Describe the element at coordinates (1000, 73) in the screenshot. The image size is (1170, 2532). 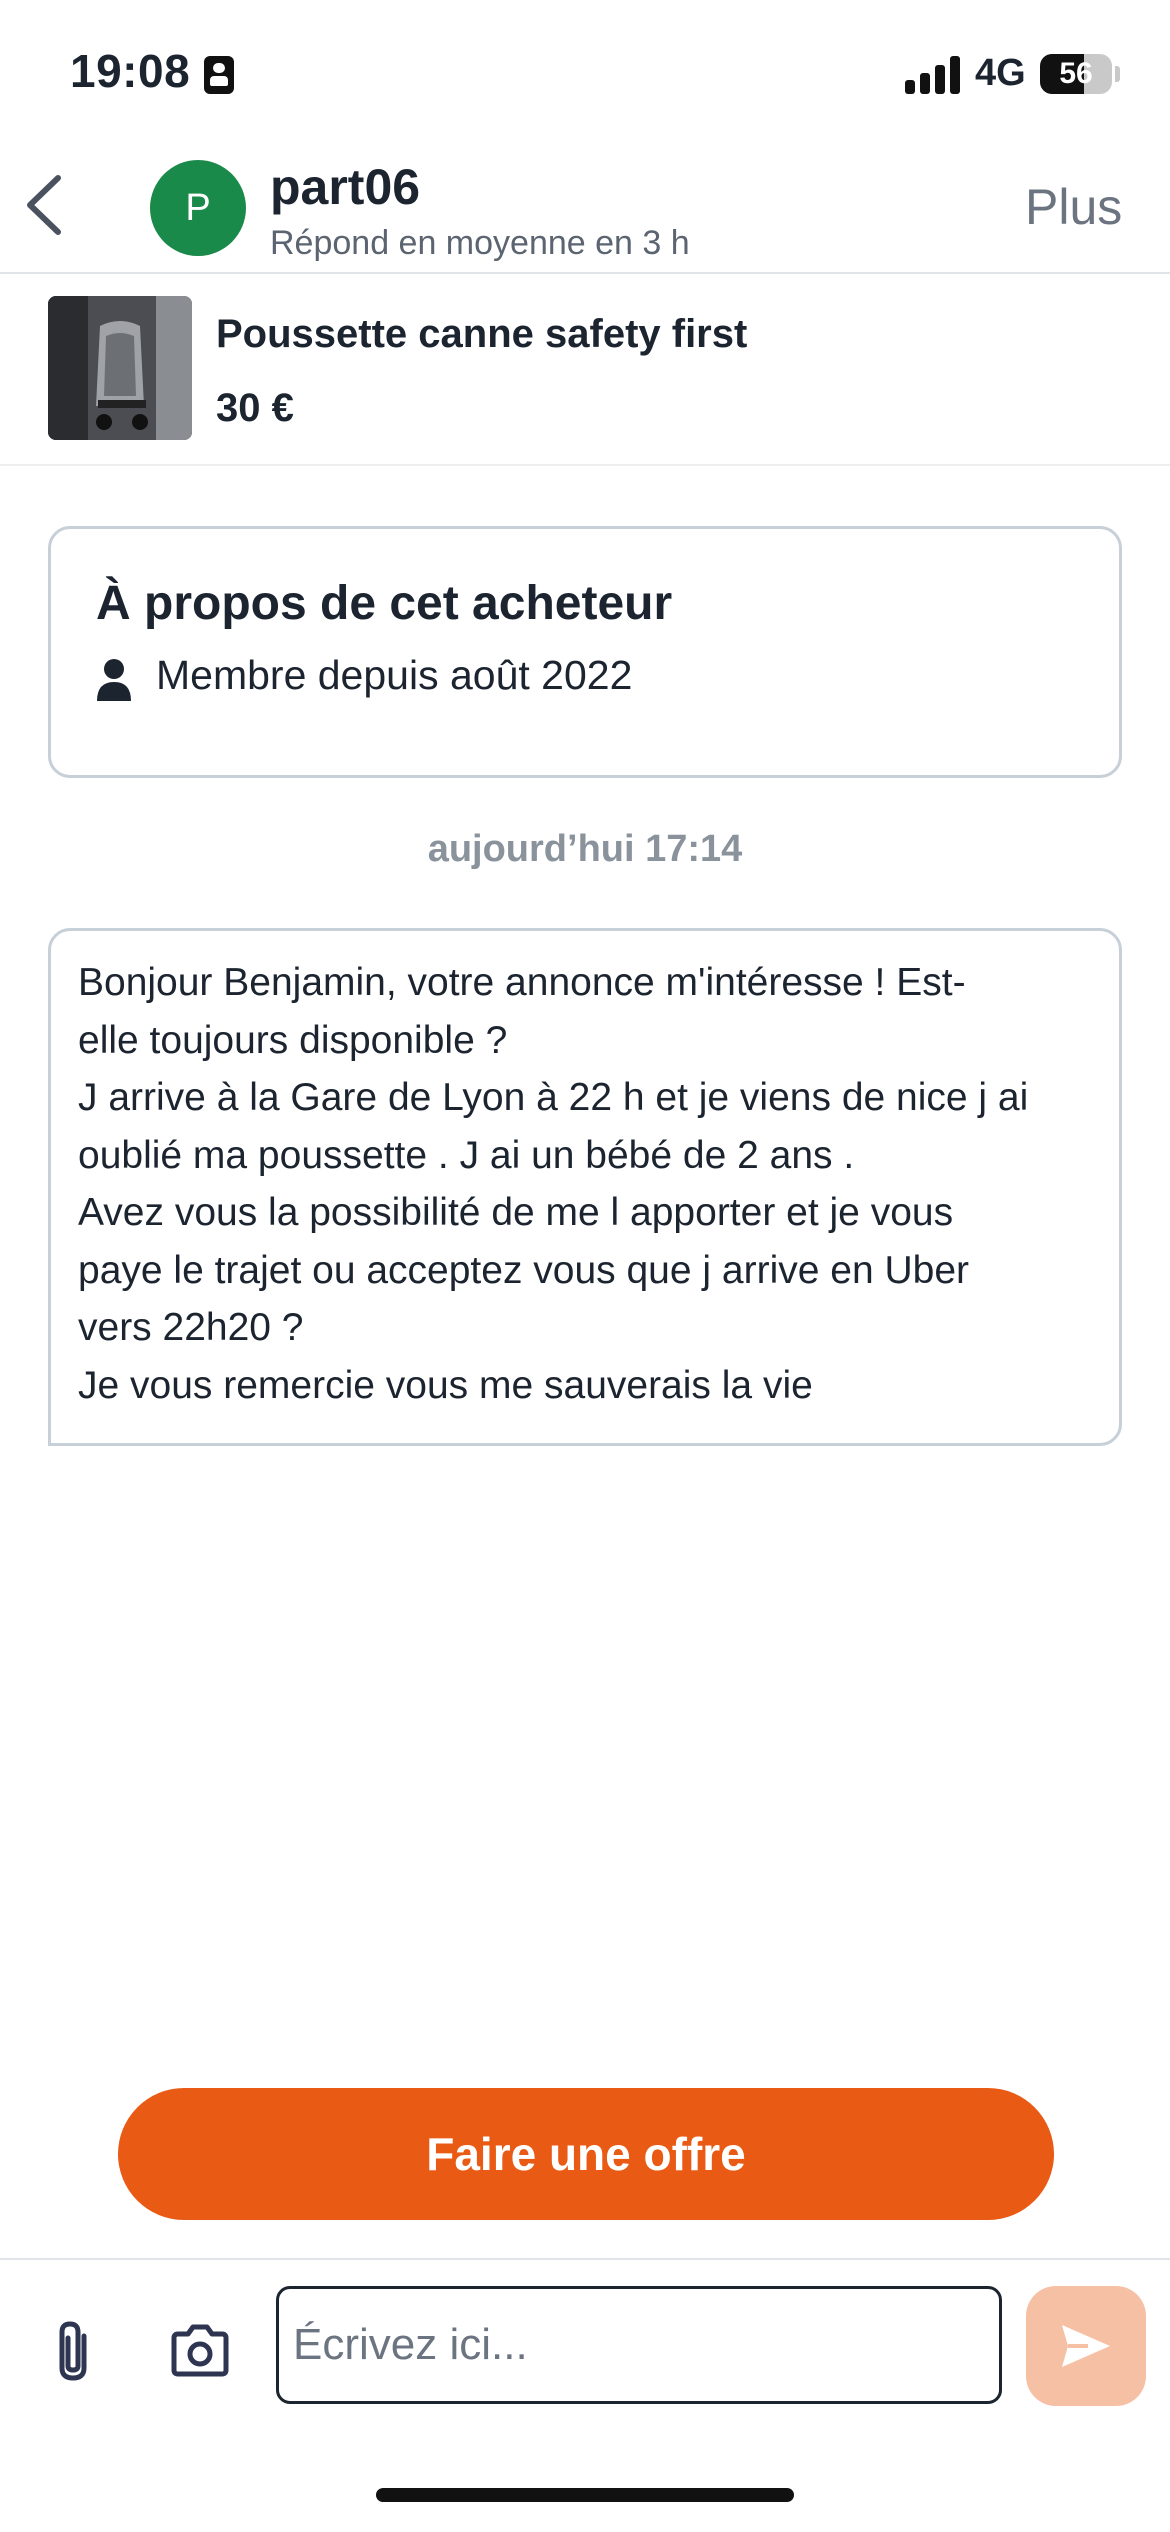
I see `network-type: 4G` at that location.